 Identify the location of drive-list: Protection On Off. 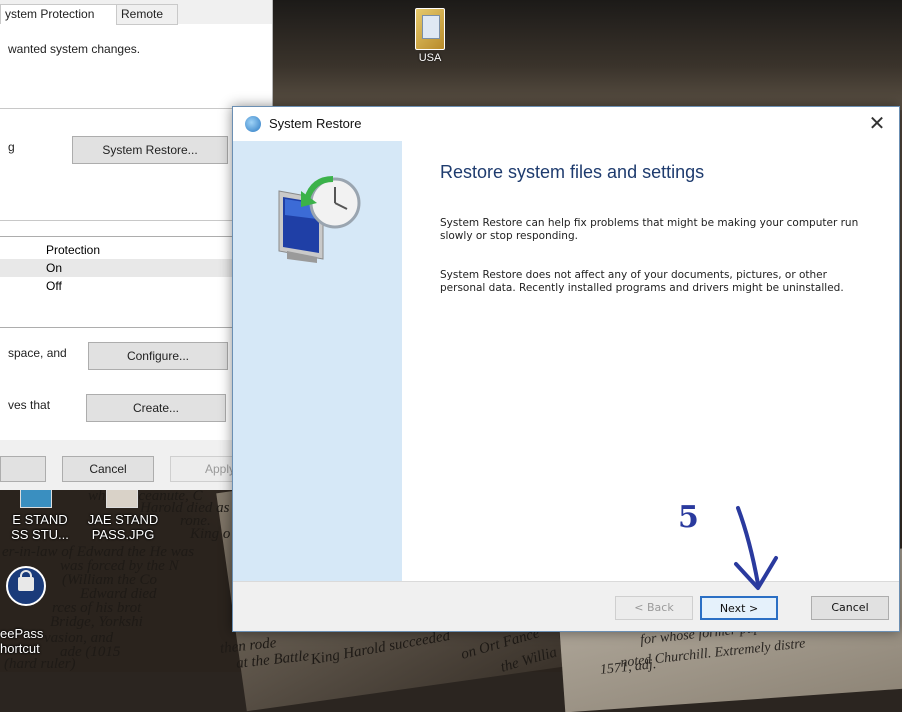
(126, 282).